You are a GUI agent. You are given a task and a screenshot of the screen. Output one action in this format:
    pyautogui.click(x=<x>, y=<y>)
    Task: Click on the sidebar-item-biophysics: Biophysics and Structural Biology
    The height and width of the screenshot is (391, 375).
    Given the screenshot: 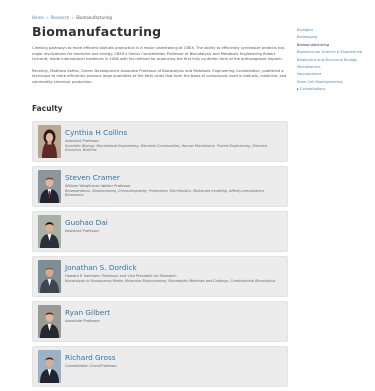 What is the action you would take?
    pyautogui.click(x=332, y=60)
    